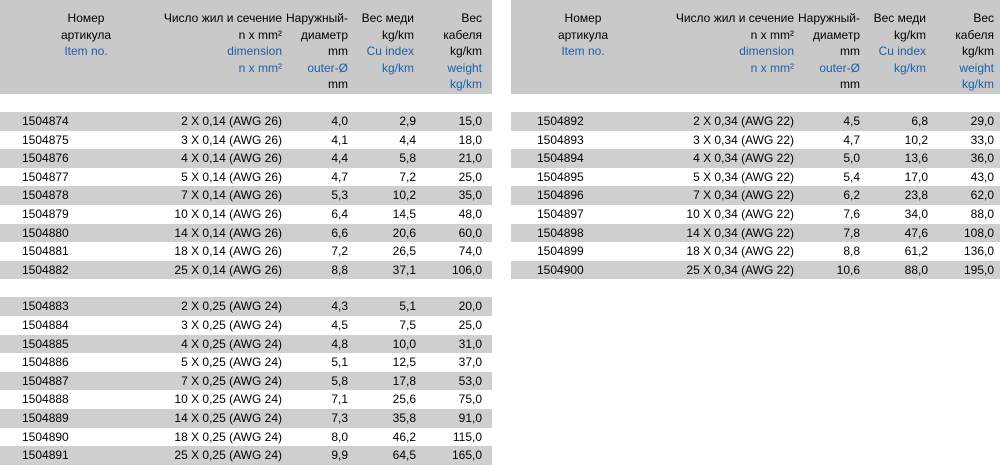  What do you see at coordinates (404, 251) in the screenshot?
I see `cell-cu: 26,5` at bounding box center [404, 251].